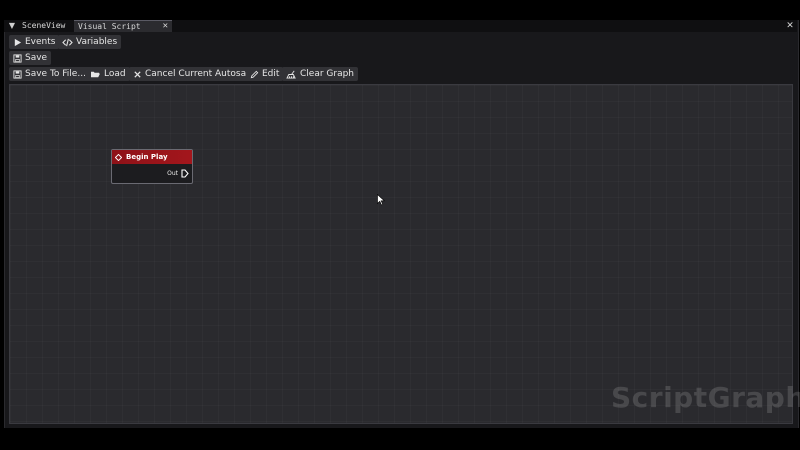 This screenshot has height=450, width=800. What do you see at coordinates (12, 26) in the screenshot?
I see `tab-menu-icon: ▼` at bounding box center [12, 26].